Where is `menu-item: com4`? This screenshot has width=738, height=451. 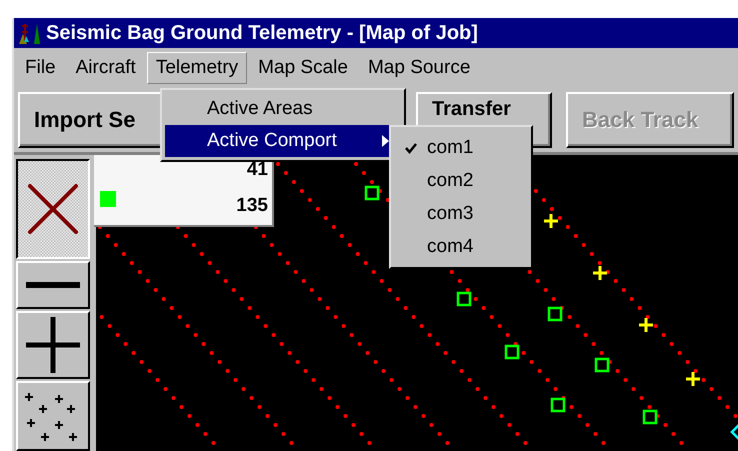
menu-item: com4 is located at coordinates (461, 246).